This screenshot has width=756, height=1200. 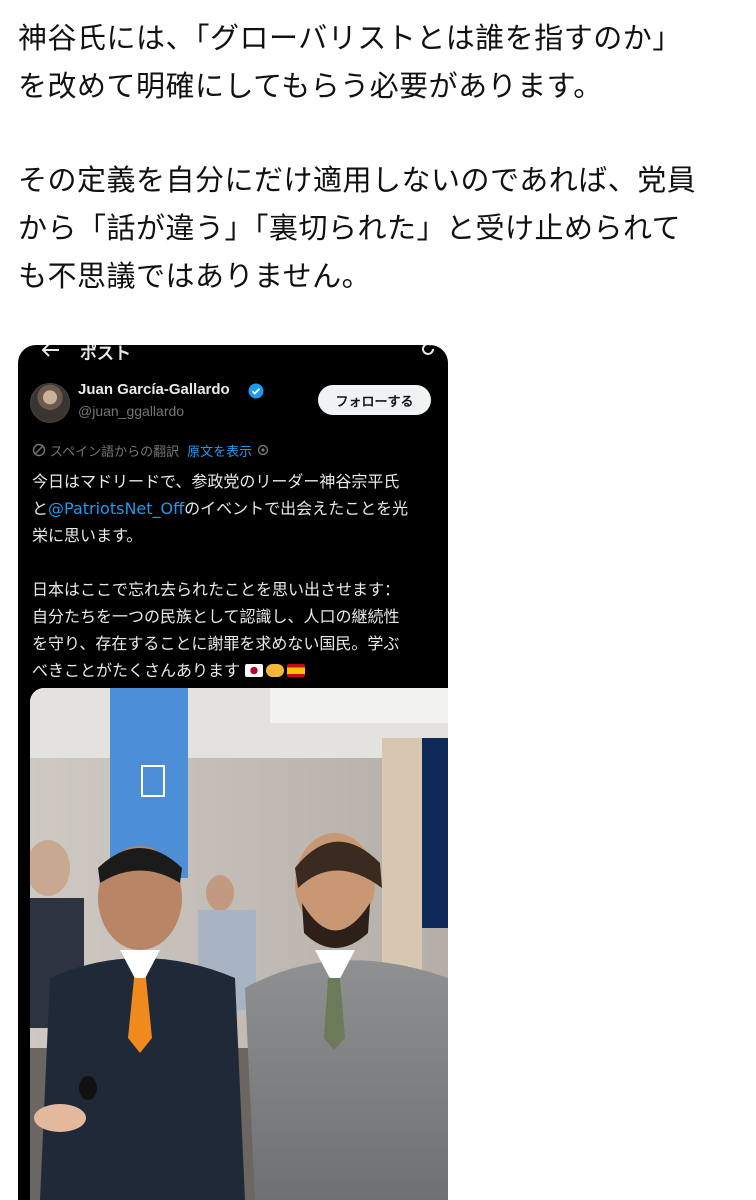 What do you see at coordinates (216, 481) in the screenshot?
I see `tweet-line: 今日はマドリードで、参政党のリーダー神谷宗平氏` at bounding box center [216, 481].